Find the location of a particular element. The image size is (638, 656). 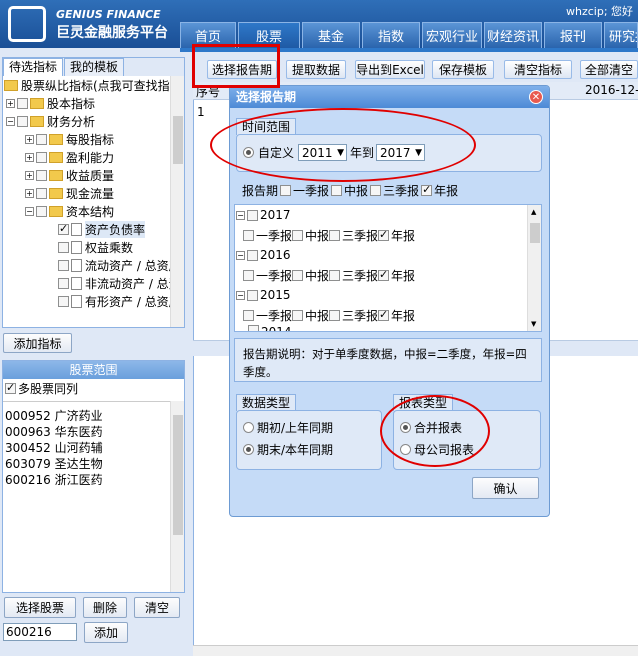

stock-code-input: 600216 is located at coordinates (40, 632).